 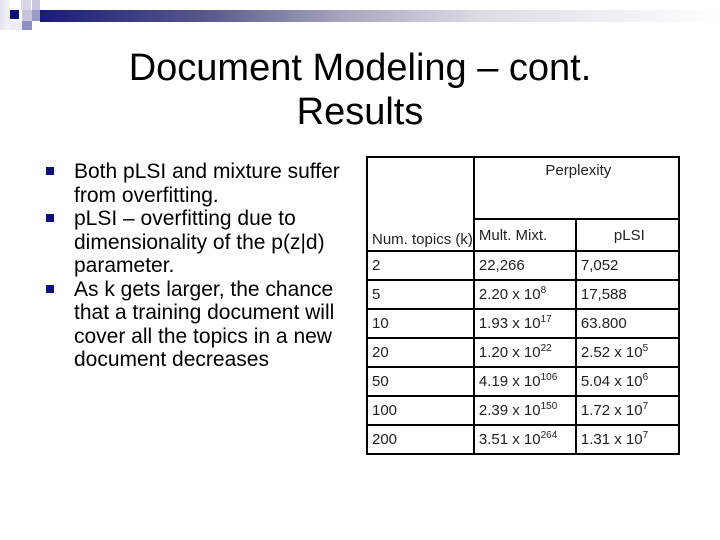 I want to click on table-row: 2 22,266 7,052, so click(x=523, y=265).